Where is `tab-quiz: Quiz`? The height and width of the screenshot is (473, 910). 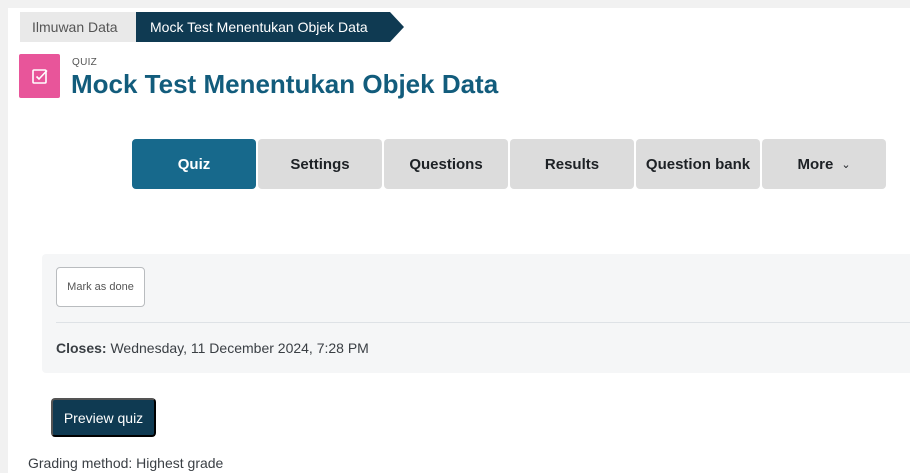
tab-quiz: Quiz is located at coordinates (194, 164).